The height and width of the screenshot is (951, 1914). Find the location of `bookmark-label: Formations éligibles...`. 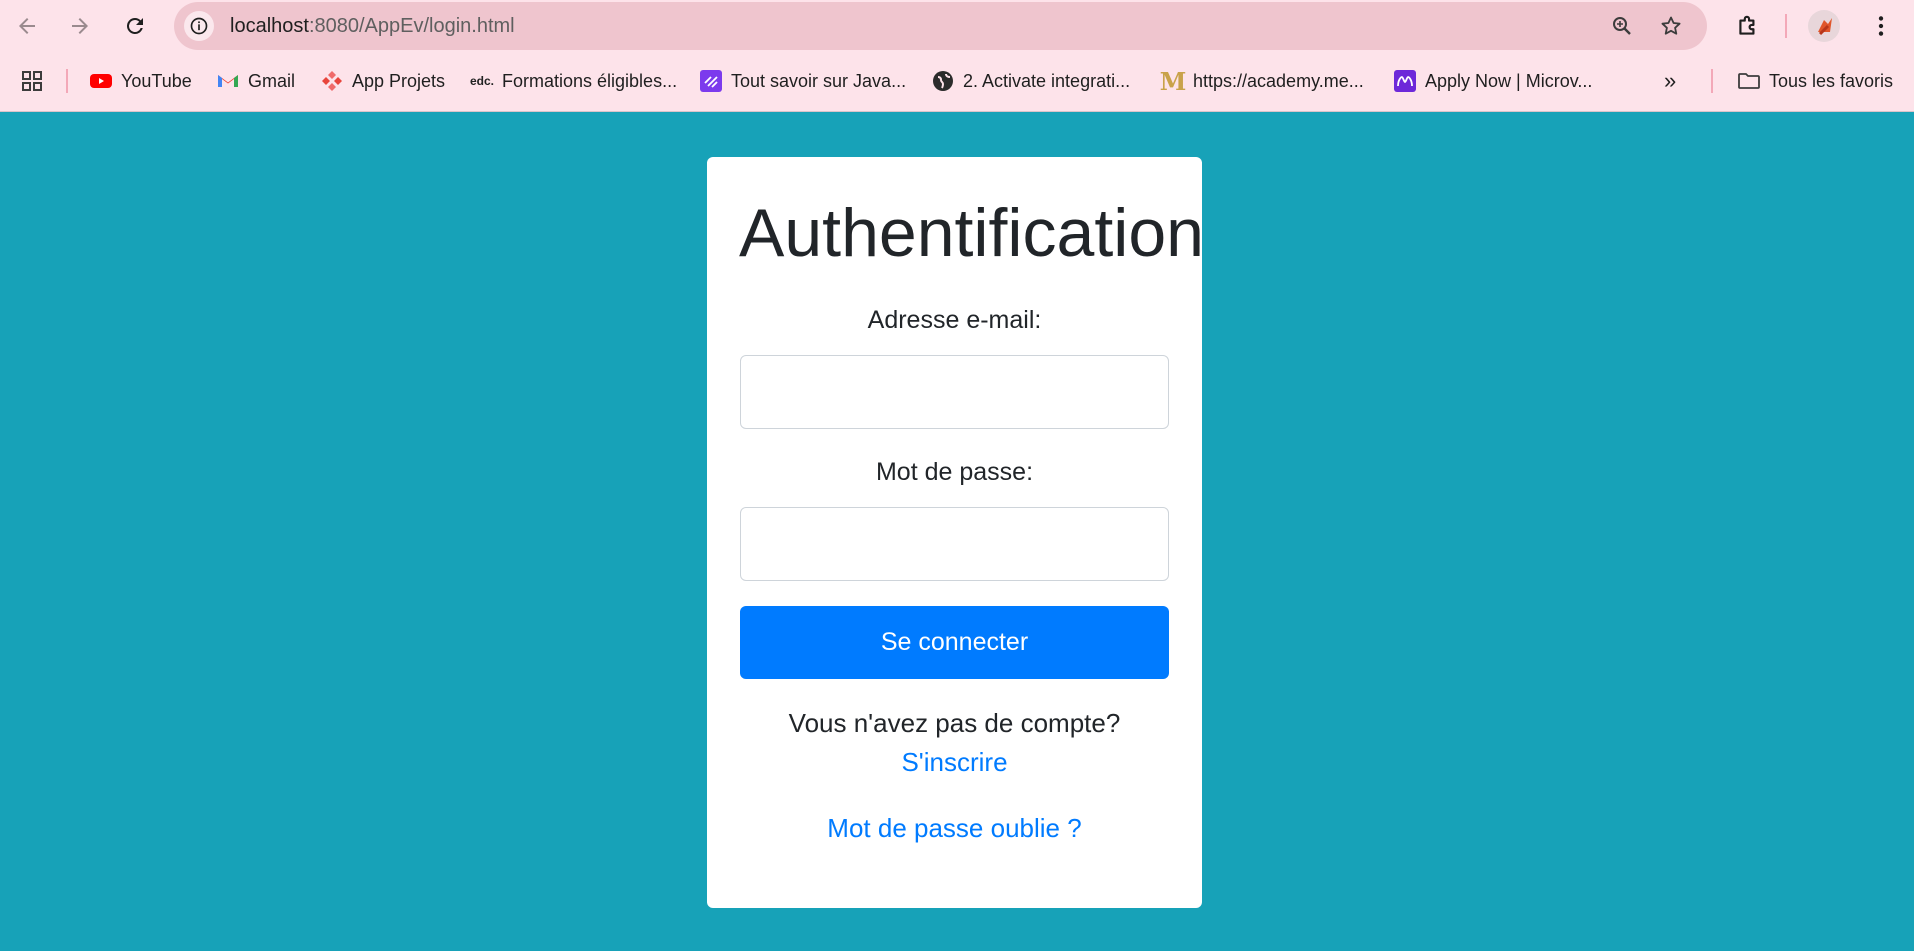

bookmark-label: Formations éligibles... is located at coordinates (590, 80).